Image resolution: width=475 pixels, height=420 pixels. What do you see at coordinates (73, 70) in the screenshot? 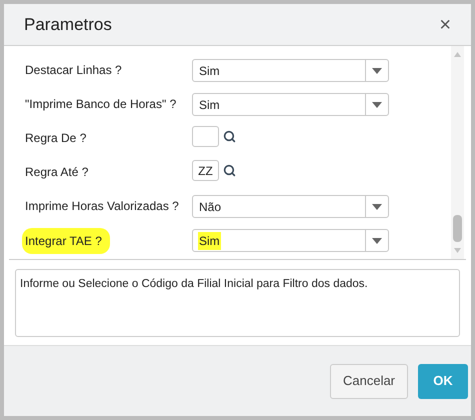
I see `field-label: Destacar Linhas ?` at bounding box center [73, 70].